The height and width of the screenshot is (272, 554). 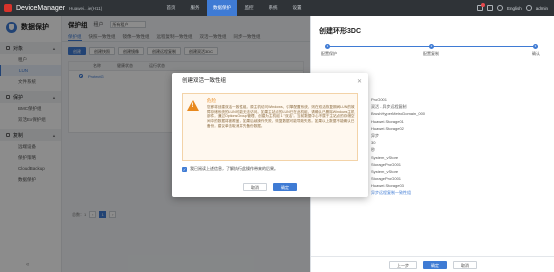 I want to click on device-name: Huawei...ie(H11), so click(x=86, y=8).